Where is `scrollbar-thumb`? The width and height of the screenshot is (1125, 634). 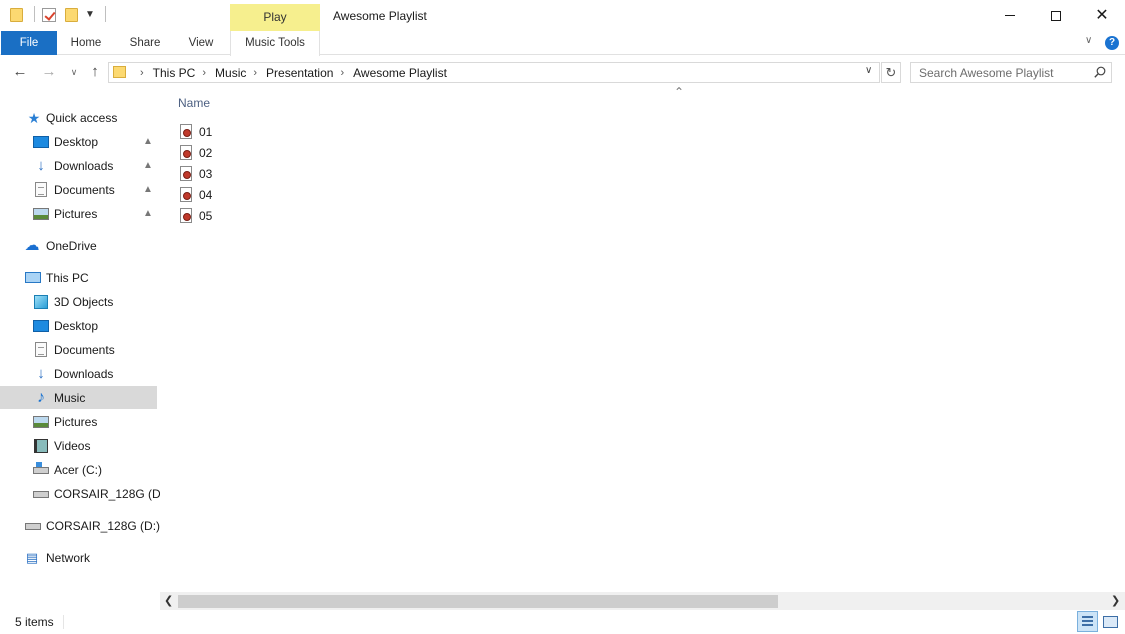 scrollbar-thumb is located at coordinates (478, 601).